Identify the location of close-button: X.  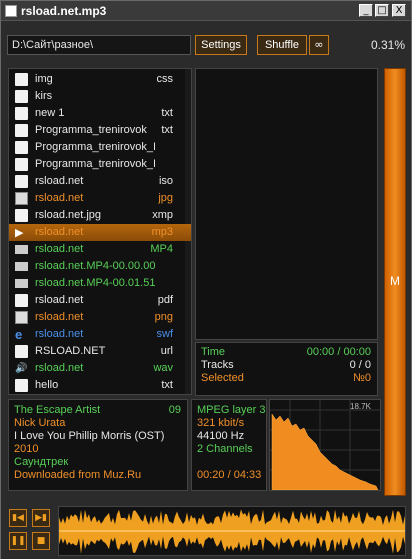
(399, 10).